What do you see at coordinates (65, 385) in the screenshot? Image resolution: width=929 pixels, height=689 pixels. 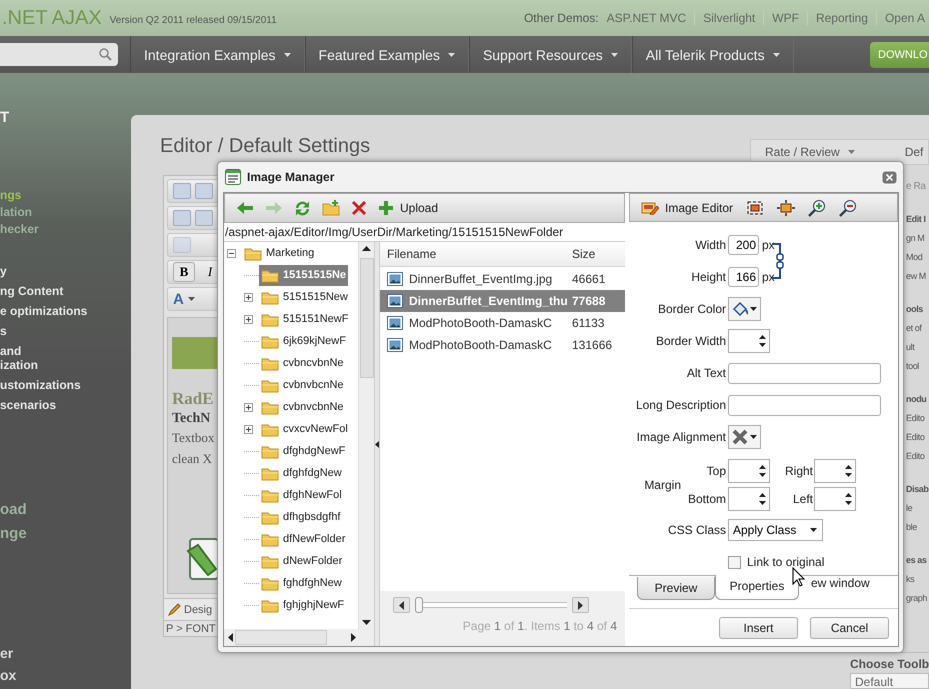 I see `sidebar-item: ustomizations` at bounding box center [65, 385].